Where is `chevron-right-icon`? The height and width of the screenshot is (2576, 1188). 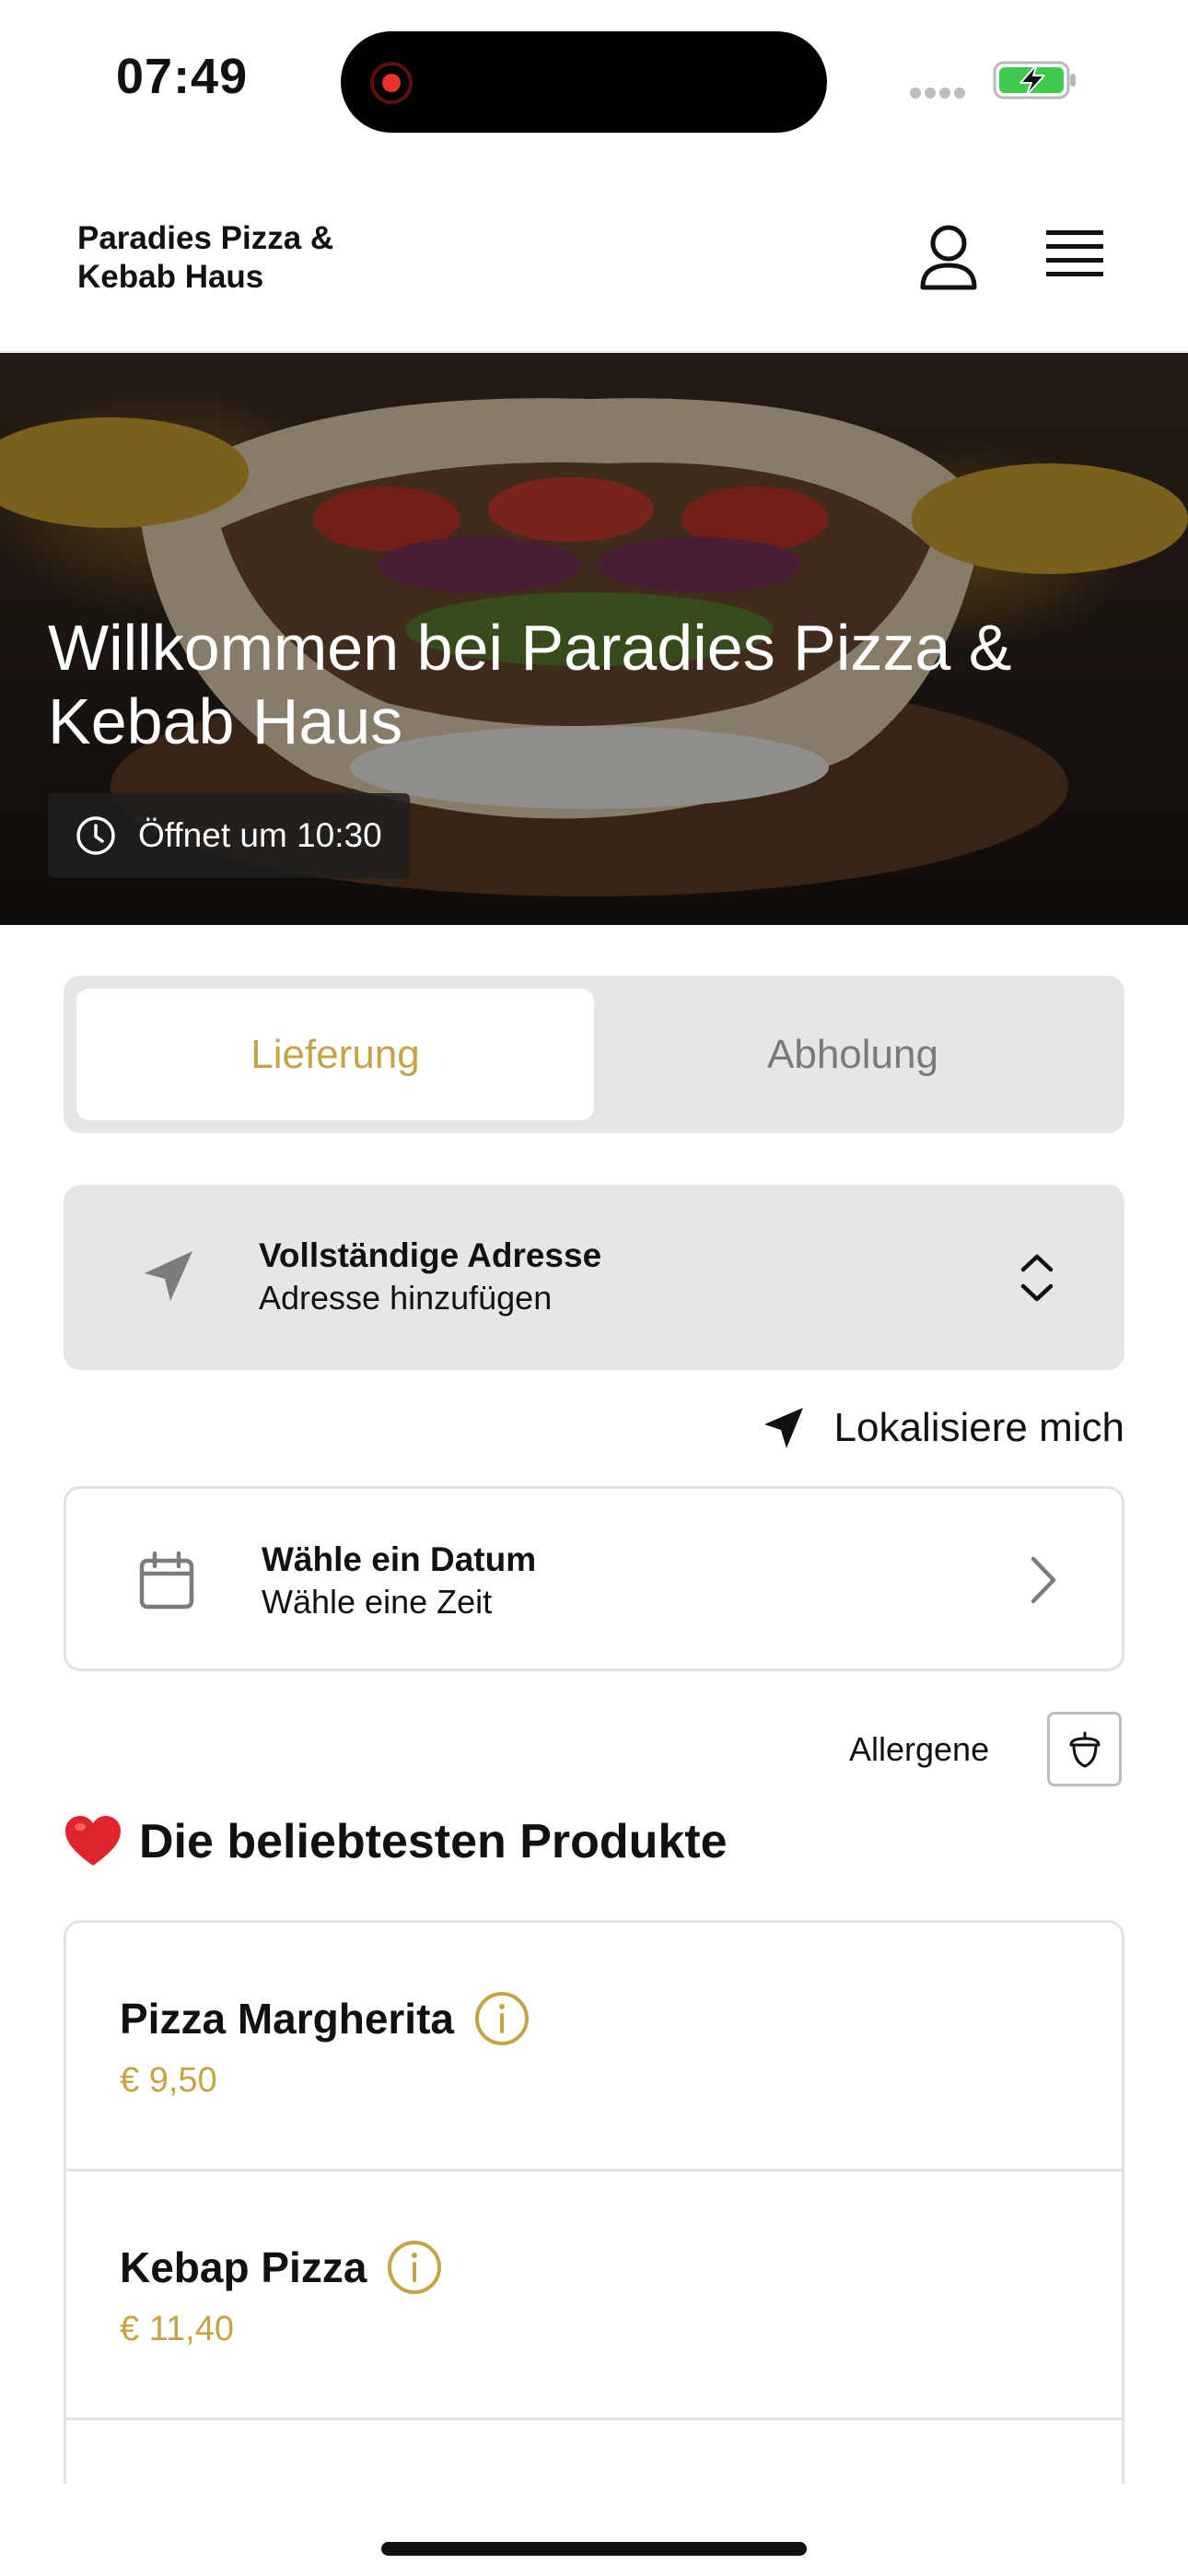
chevron-right-icon is located at coordinates (1043, 1580).